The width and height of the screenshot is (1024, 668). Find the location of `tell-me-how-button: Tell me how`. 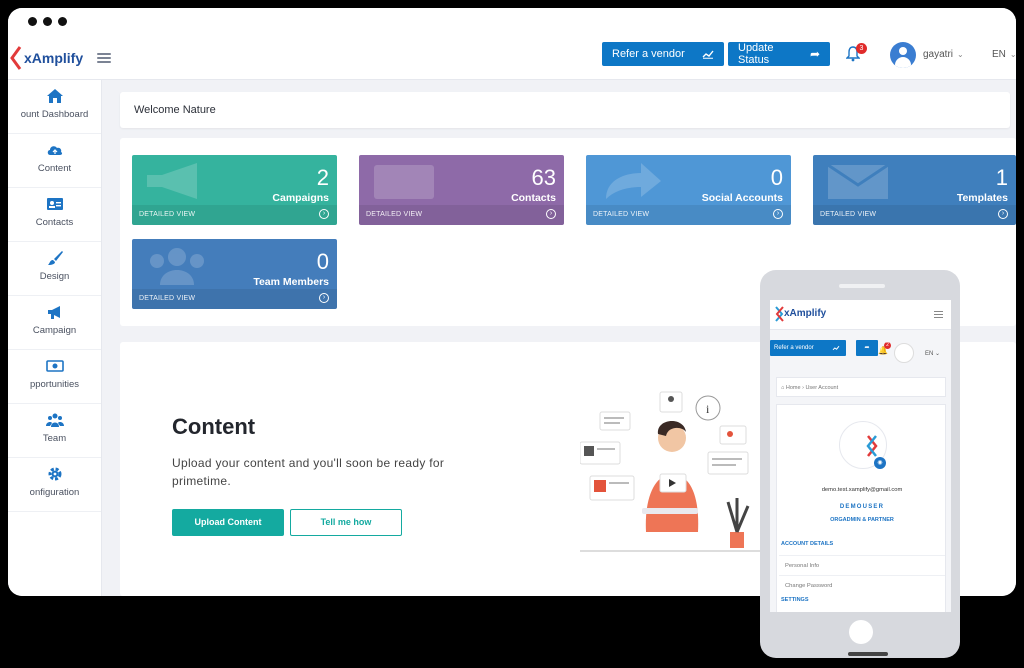

tell-me-how-button: Tell me how is located at coordinates (346, 522).